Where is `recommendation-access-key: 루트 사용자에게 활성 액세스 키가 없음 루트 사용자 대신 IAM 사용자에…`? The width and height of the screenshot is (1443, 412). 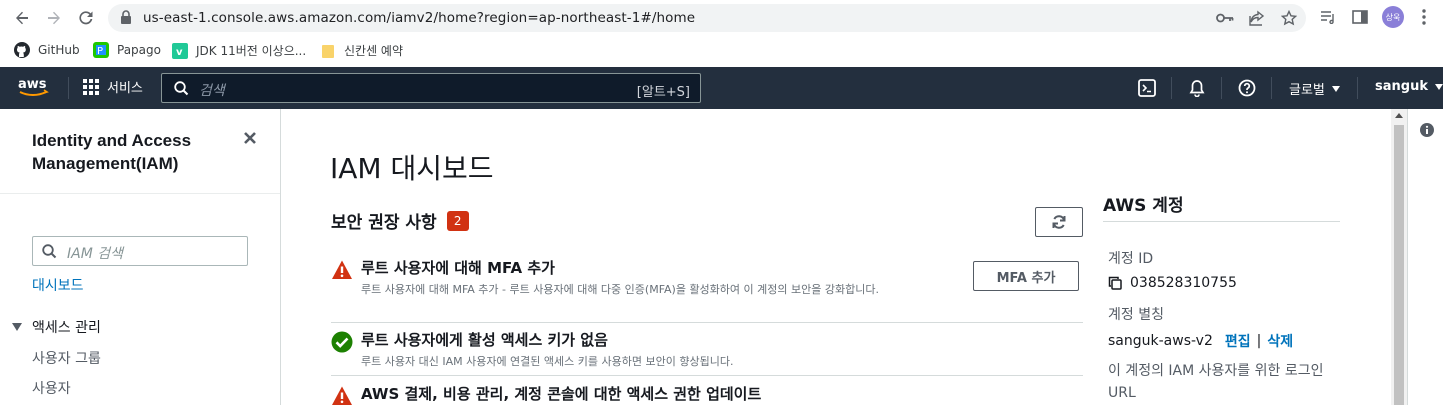
recommendation-access-key: 루트 사용자에게 활성 액세스 키가 없음 루트 사용자 대신 IAM 사용자에… is located at coordinates (707, 353).